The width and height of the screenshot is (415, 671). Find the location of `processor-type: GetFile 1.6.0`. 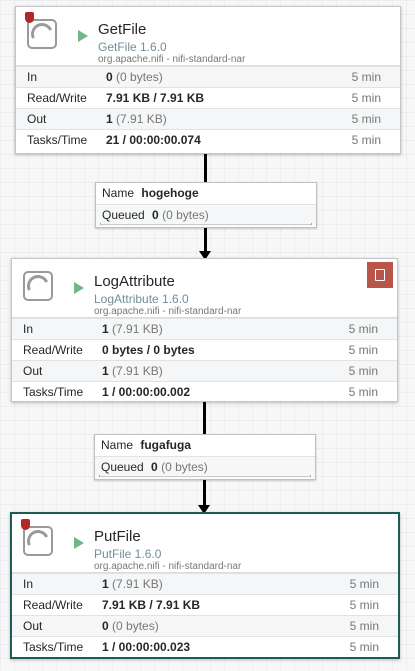

processor-type: GetFile 1.6.0 is located at coordinates (132, 47).